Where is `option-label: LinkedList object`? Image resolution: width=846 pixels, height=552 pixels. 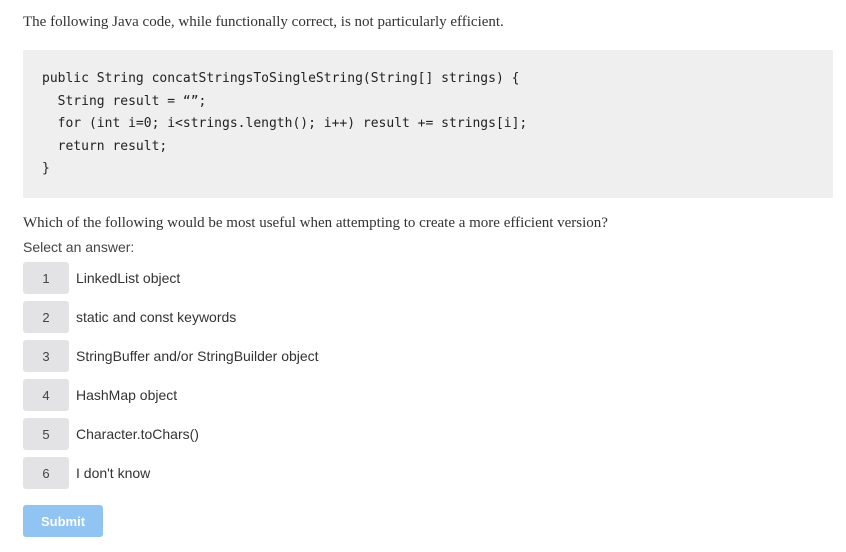 option-label: LinkedList object is located at coordinates (128, 278).